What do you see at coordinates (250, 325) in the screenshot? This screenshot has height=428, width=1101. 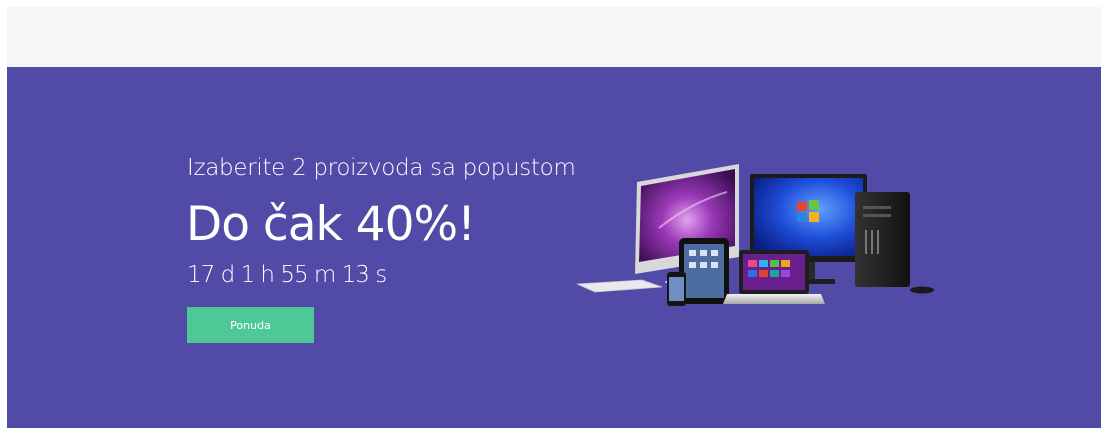 I see `offer-button: Ponuda` at bounding box center [250, 325].